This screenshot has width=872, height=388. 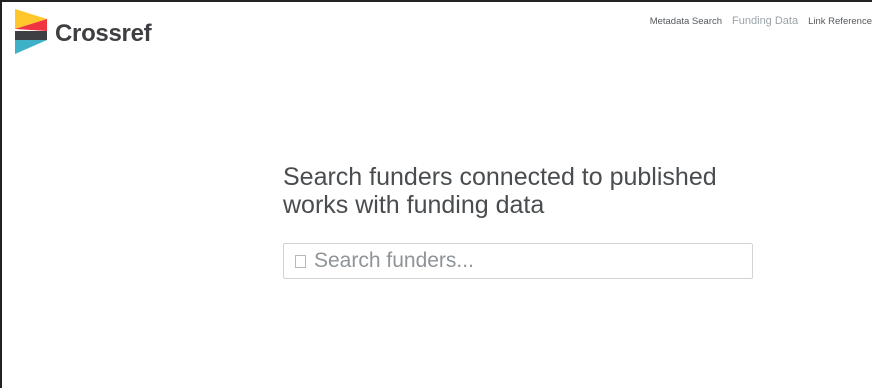 What do you see at coordinates (300, 261) in the screenshot?
I see `search-icon` at bounding box center [300, 261].